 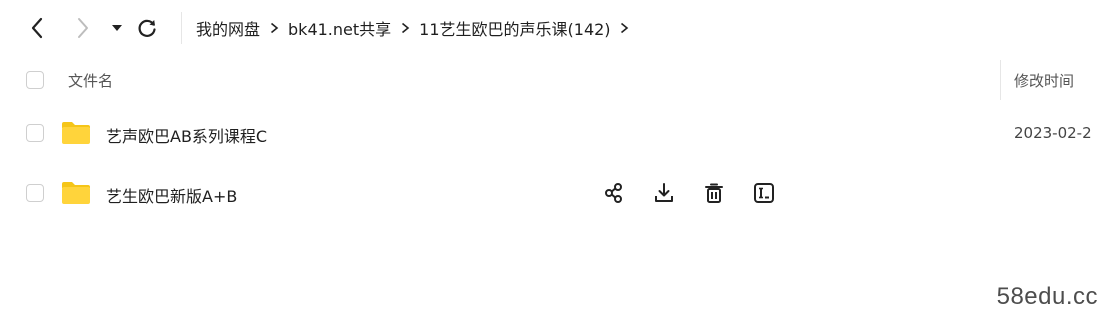 I want to click on column-resize-handle, so click(x=1000, y=80).